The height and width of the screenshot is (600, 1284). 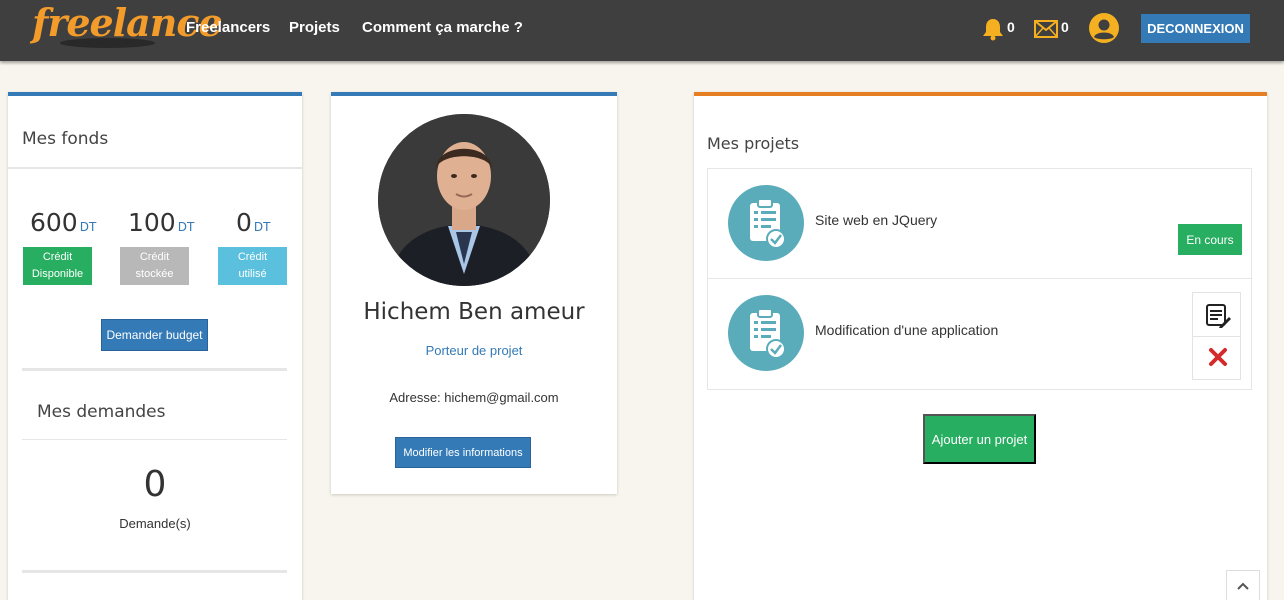 I want to click on fund-amount-stored: 100 DT, so click(x=161, y=222).